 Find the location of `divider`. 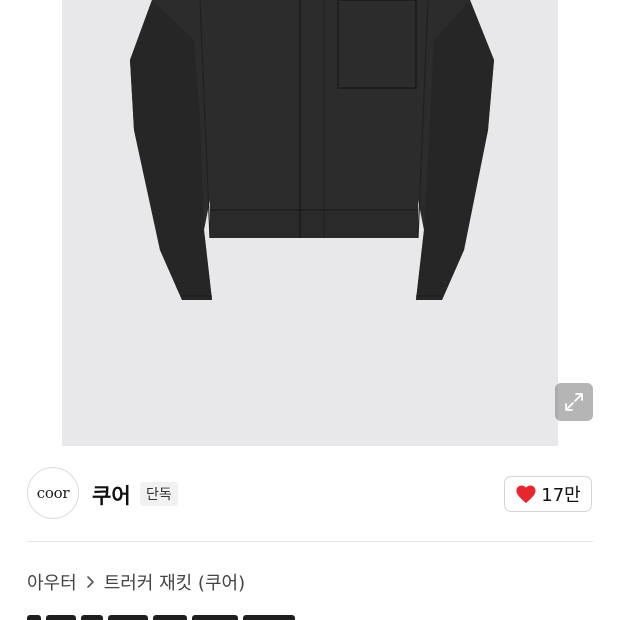

divider is located at coordinates (310, 541).